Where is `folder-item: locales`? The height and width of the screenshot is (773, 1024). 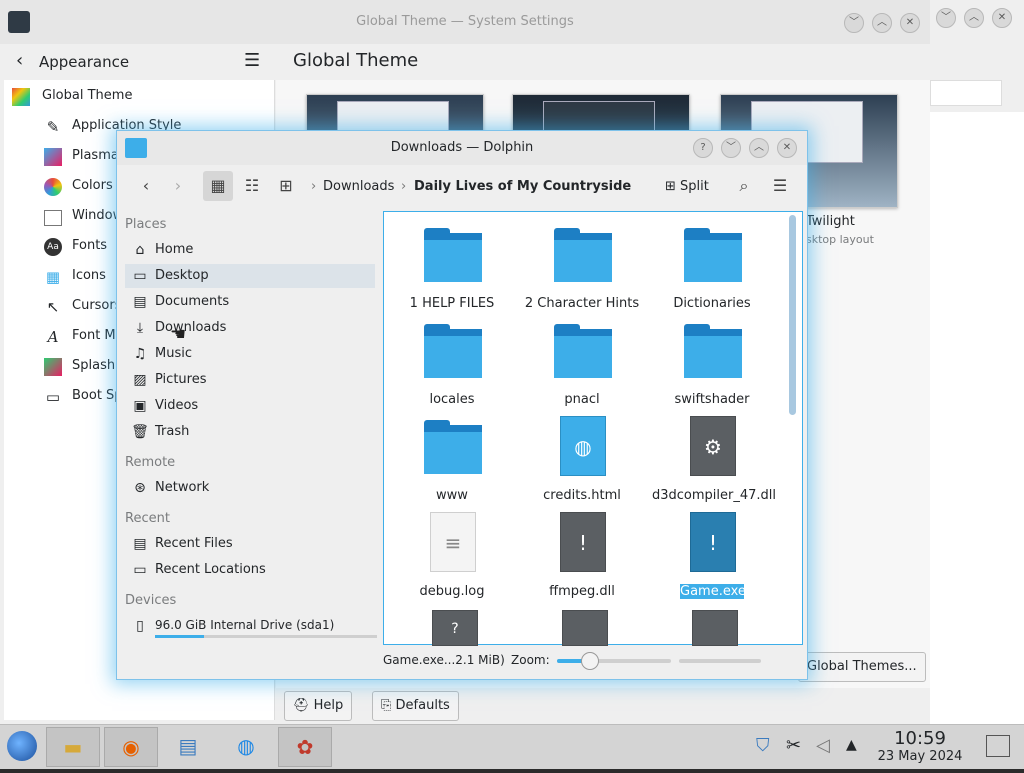
folder-item: locales is located at coordinates (452, 364).